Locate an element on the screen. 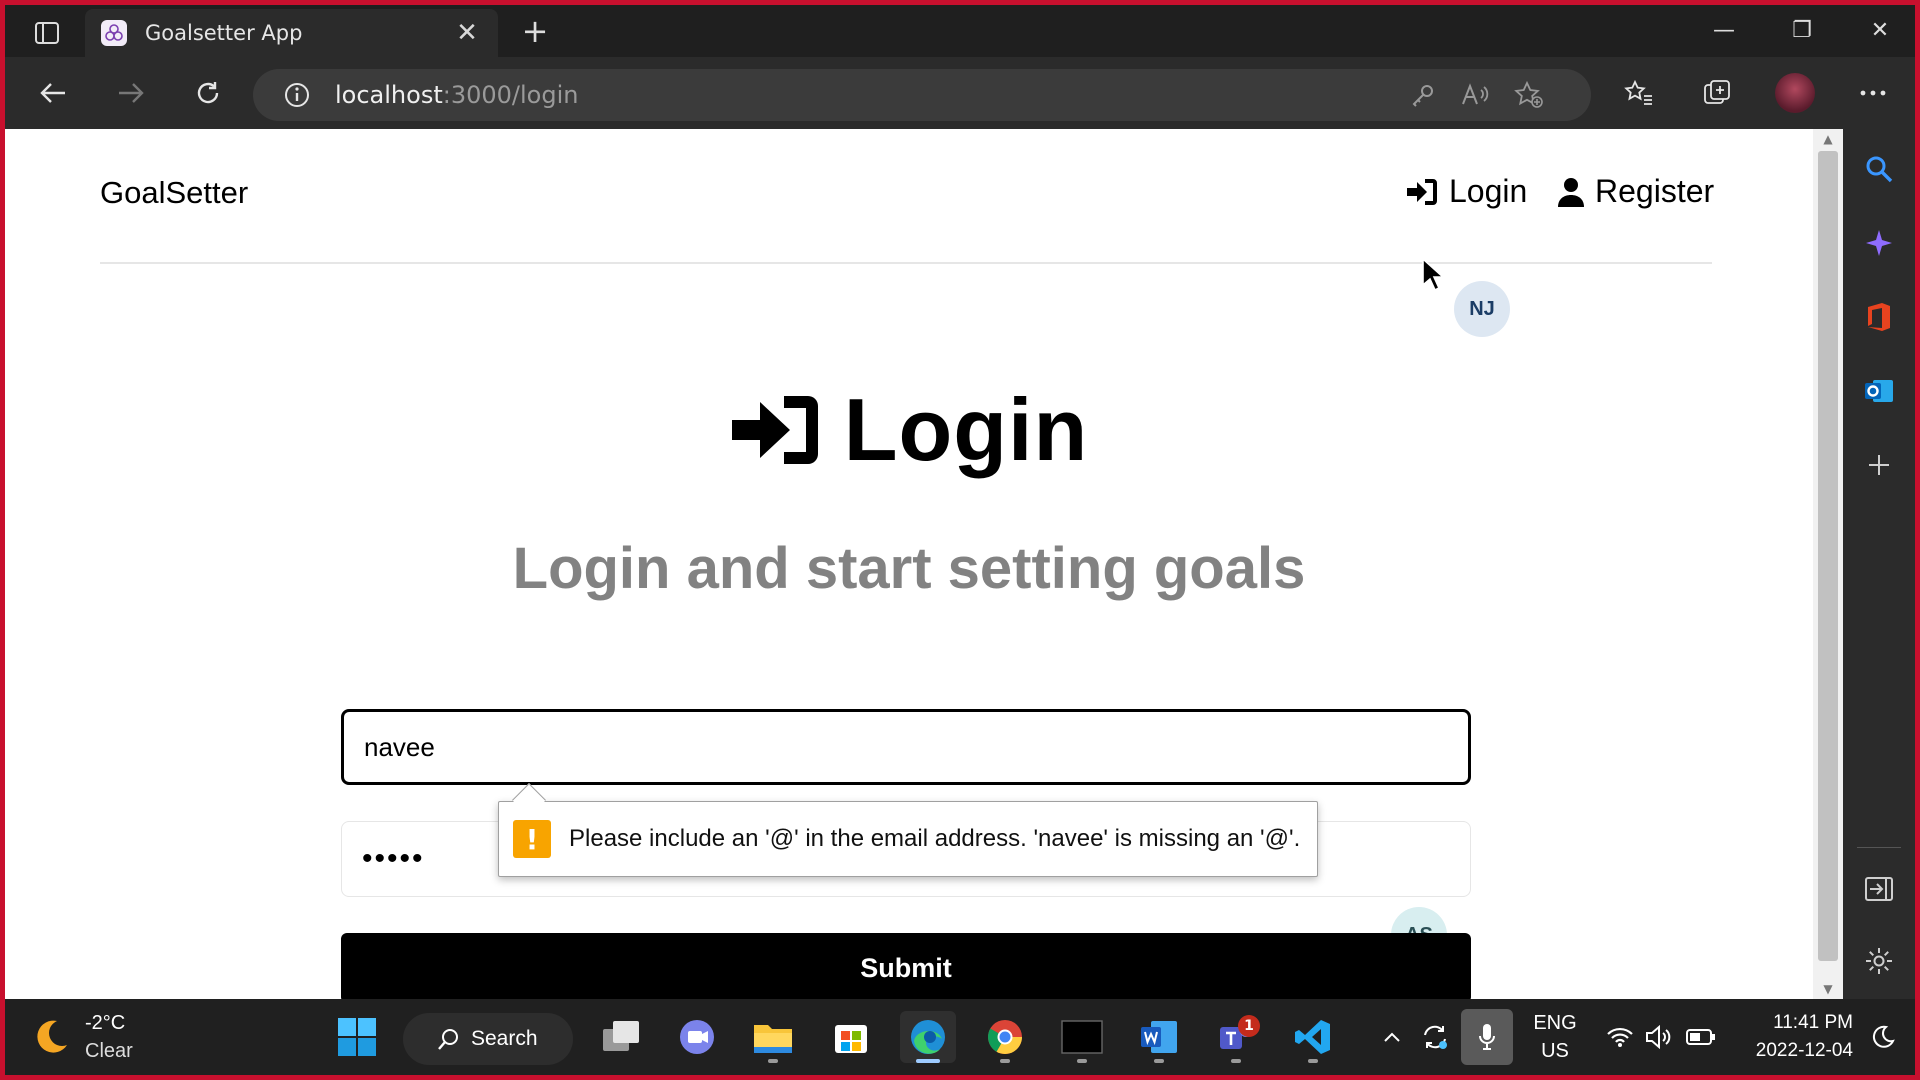 This screenshot has height=1080, width=1920. page-scrollbar: ▲ ▼ is located at coordinates (1828, 564).